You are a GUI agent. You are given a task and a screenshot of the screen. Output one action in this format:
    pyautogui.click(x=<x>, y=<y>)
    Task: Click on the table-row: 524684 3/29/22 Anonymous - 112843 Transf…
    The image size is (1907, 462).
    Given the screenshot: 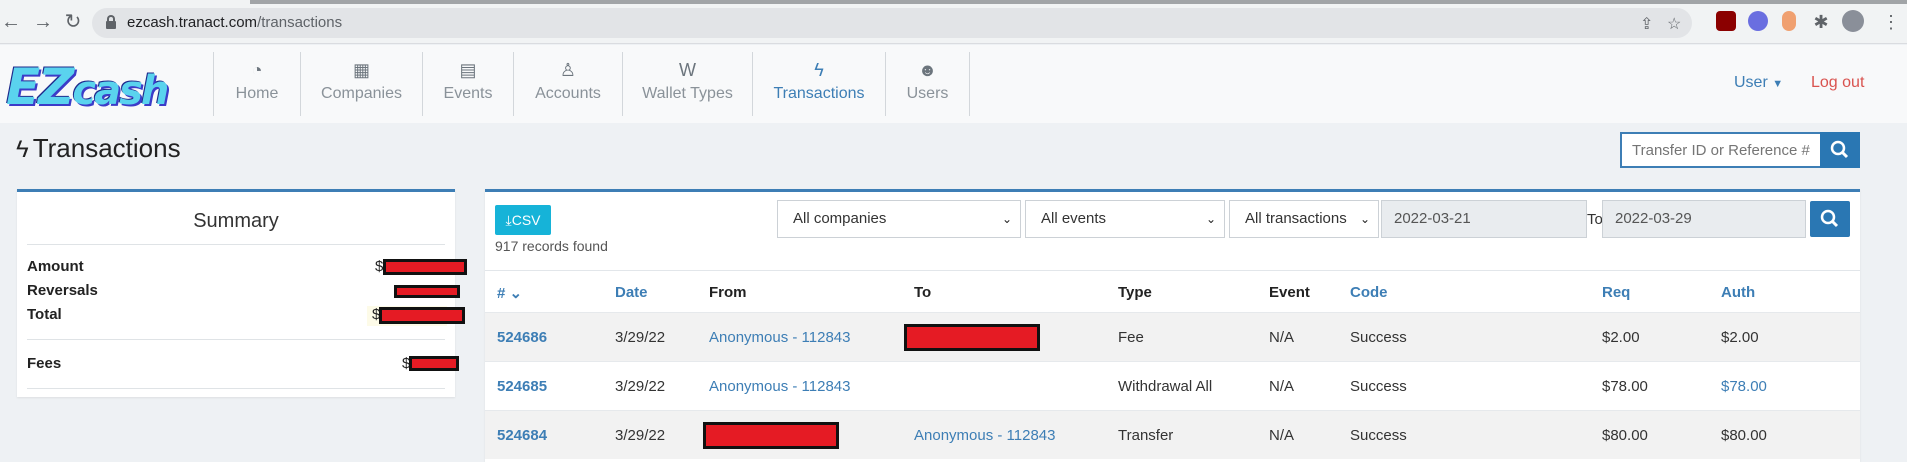 What is the action you would take?
    pyautogui.click(x=1172, y=434)
    